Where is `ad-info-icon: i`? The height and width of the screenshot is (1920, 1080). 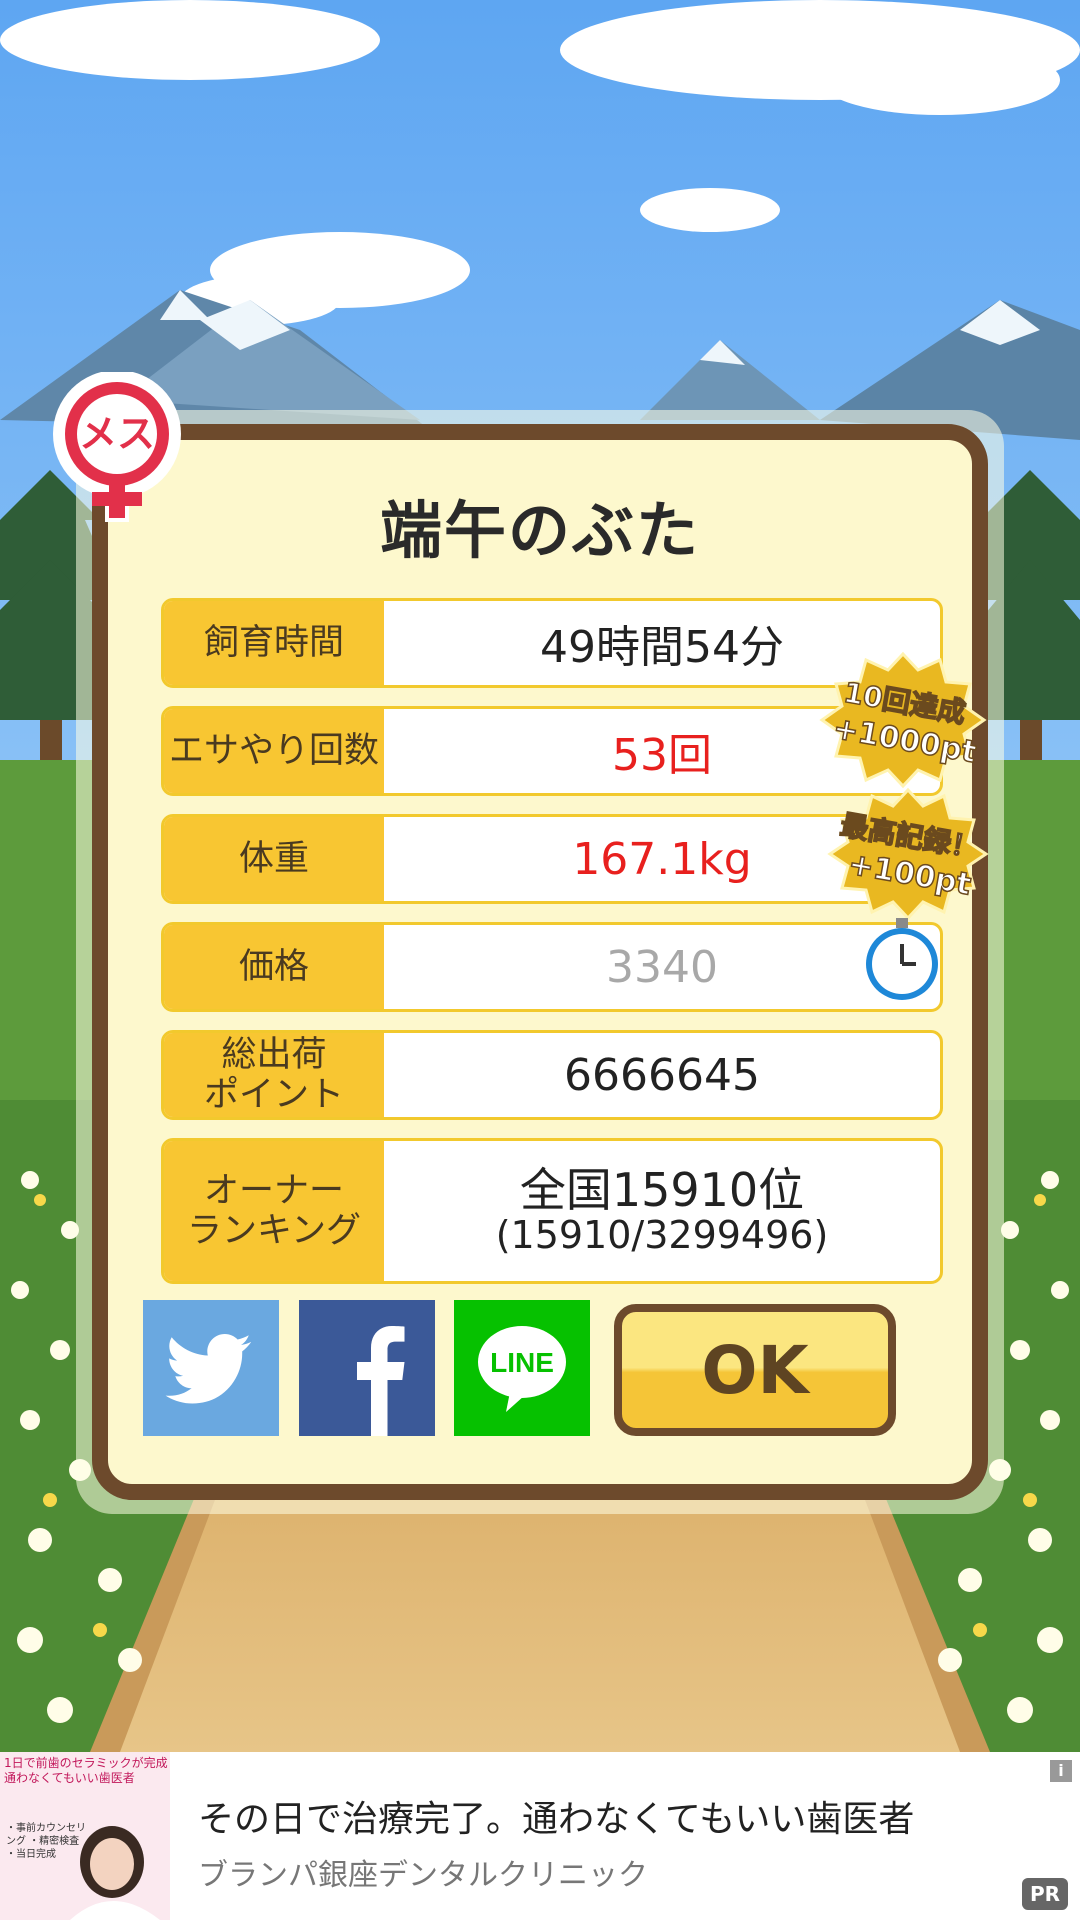 ad-info-icon: i is located at coordinates (1061, 1771).